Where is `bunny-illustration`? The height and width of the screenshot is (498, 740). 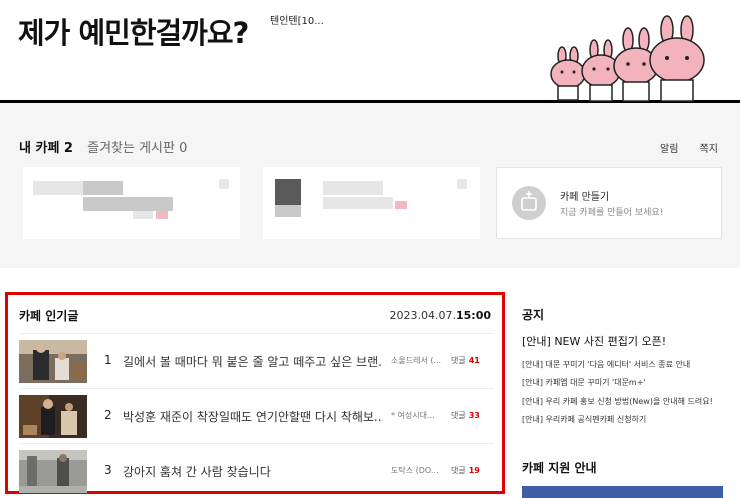 bunny-illustration is located at coordinates (627, 58).